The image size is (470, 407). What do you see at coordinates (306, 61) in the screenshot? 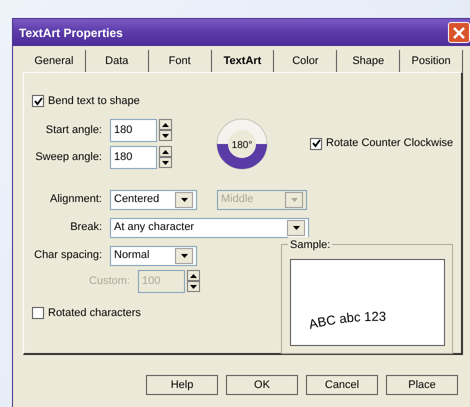
I see `tab: Color` at bounding box center [306, 61].